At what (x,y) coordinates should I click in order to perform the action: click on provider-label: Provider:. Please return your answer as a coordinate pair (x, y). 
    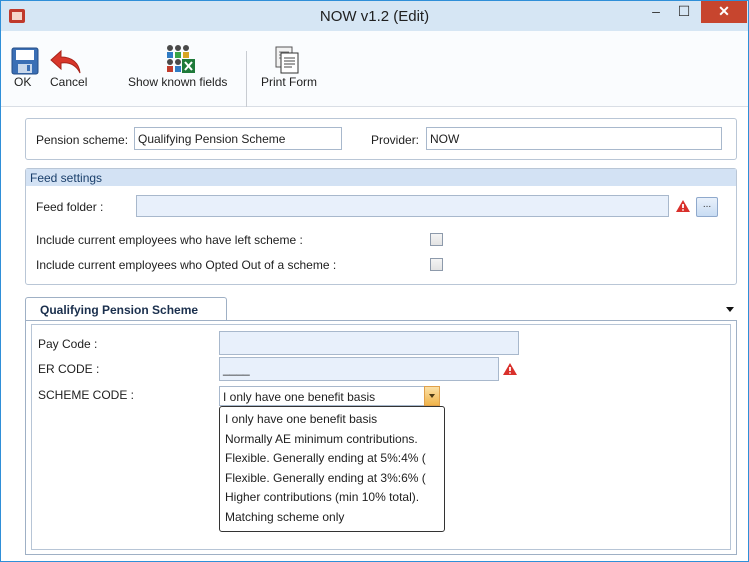
    Looking at the image, I should click on (395, 140).